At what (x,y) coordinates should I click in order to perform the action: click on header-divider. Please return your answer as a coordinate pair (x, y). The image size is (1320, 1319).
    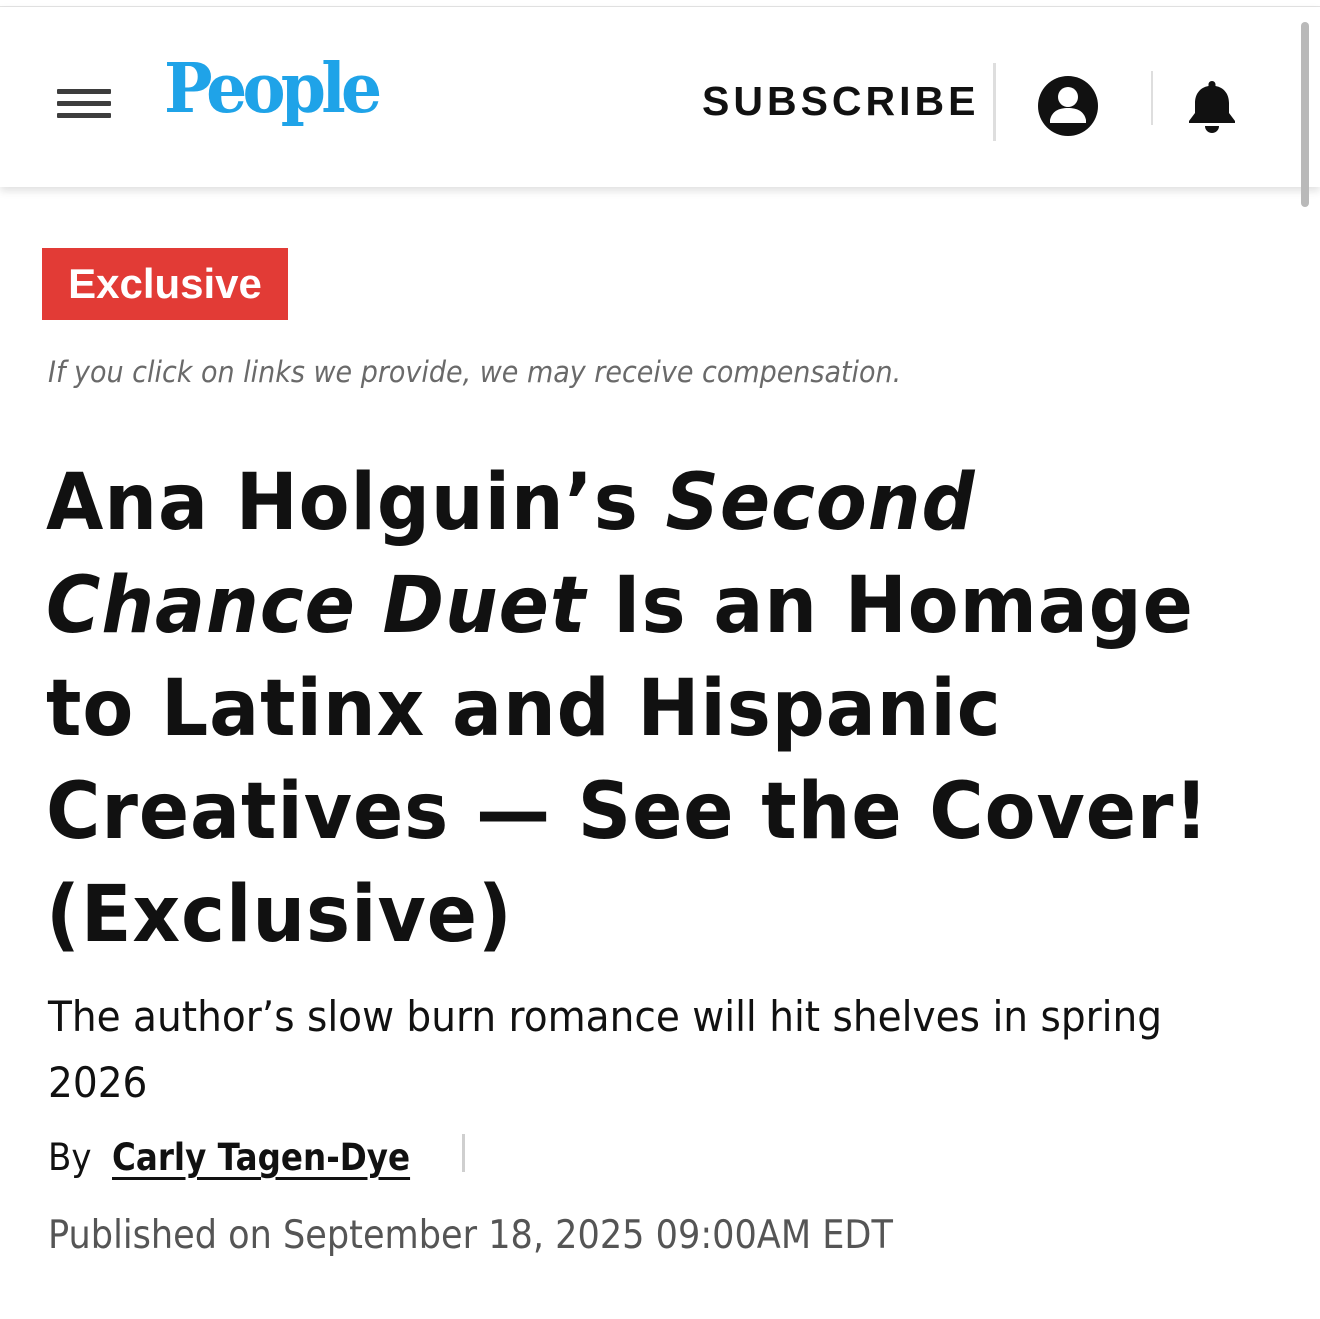
    Looking at the image, I should click on (994, 102).